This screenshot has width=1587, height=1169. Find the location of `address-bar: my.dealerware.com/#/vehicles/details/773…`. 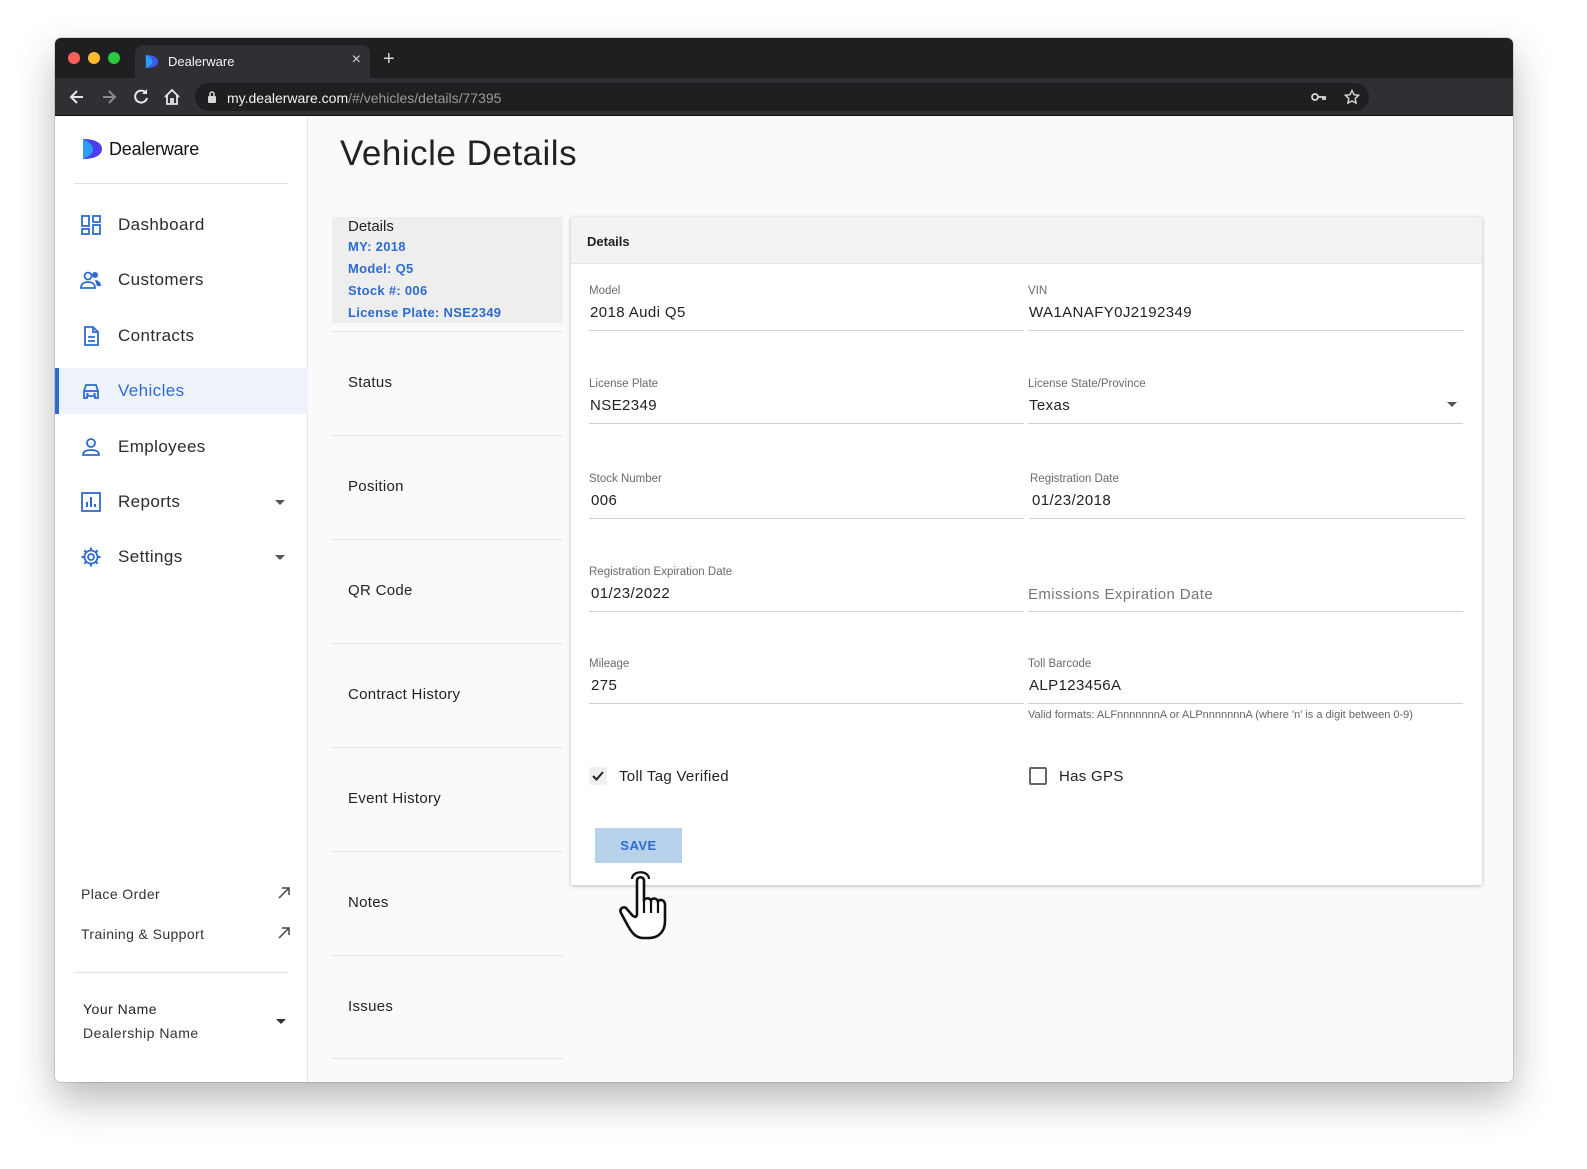

address-bar: my.dealerware.com/#/vehicles/details/773… is located at coordinates (782, 97).